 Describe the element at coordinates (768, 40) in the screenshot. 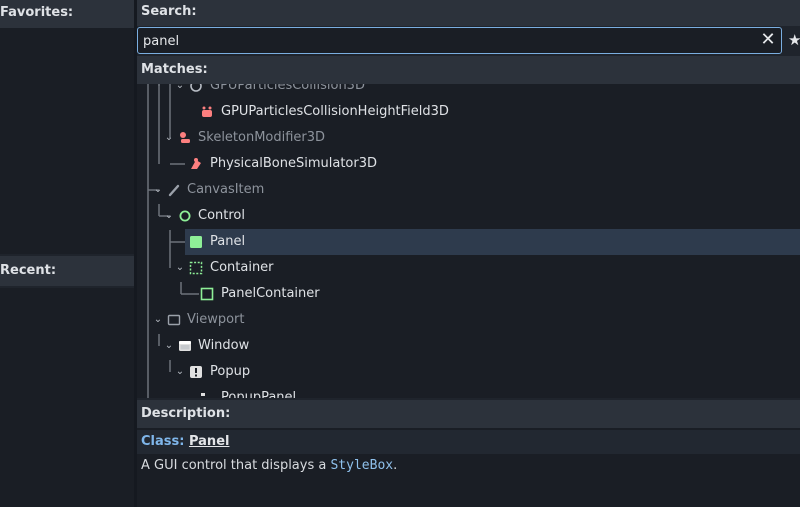

I see `close-icon: ✕` at that location.